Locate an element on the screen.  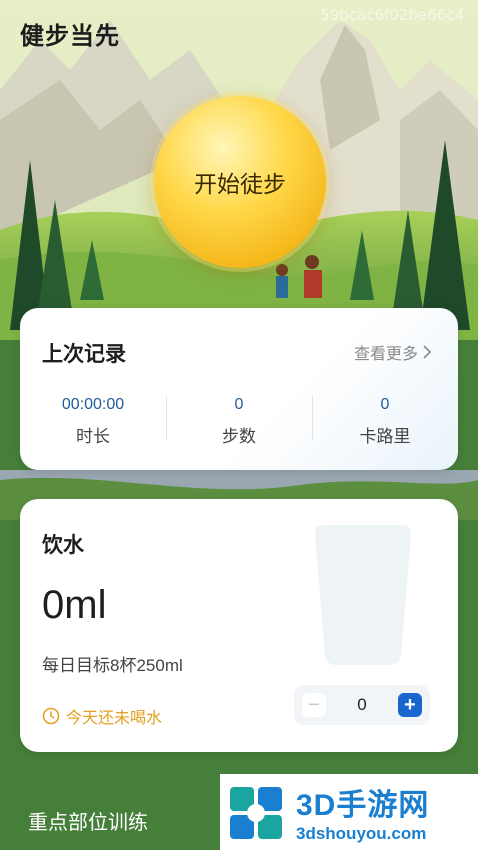
stat-calories-value: 0 is located at coordinates (385, 404).